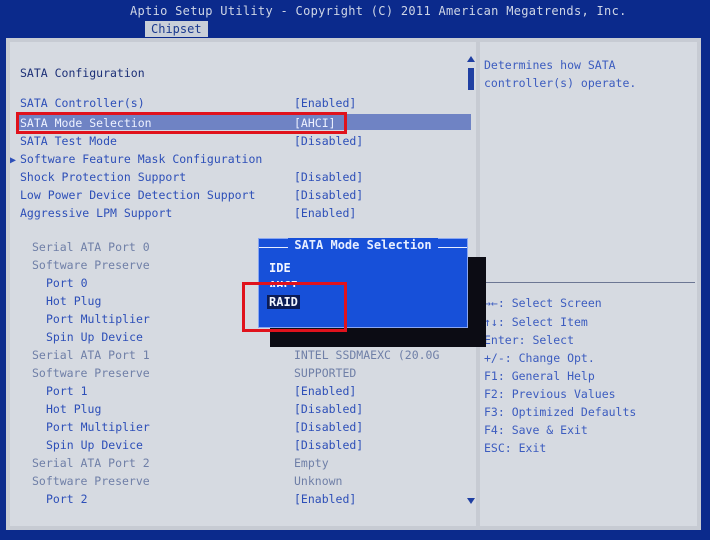 This screenshot has height=540, width=710. Describe the element at coordinates (82, 103) in the screenshot. I see `sata-controllers-label: SATA Controller(s)` at that location.